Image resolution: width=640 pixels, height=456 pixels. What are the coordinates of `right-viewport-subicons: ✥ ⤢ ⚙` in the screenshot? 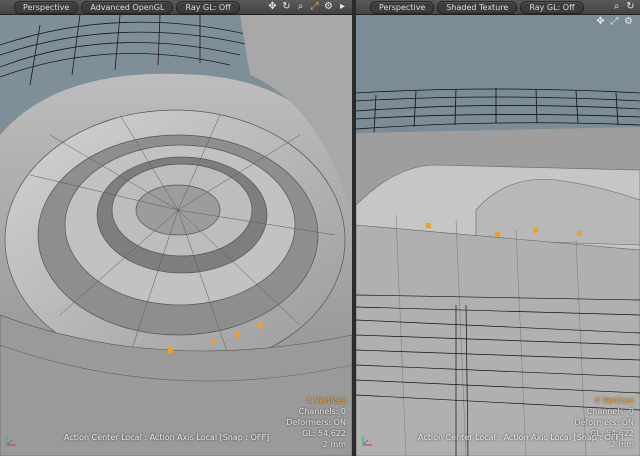 It's located at (614, 22).